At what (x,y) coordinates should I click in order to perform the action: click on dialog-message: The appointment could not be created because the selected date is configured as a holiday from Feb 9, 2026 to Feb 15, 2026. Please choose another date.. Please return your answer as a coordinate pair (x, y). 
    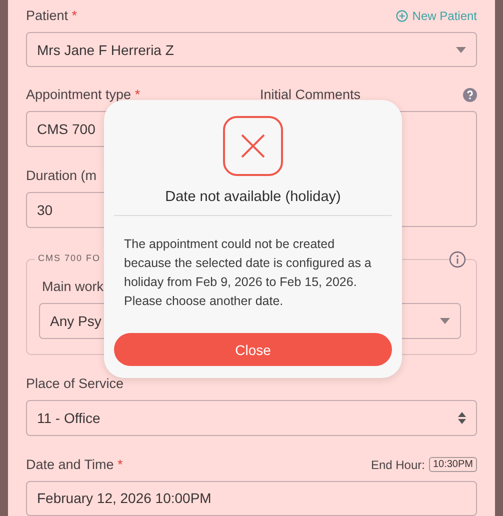
    Looking at the image, I should click on (247, 273).